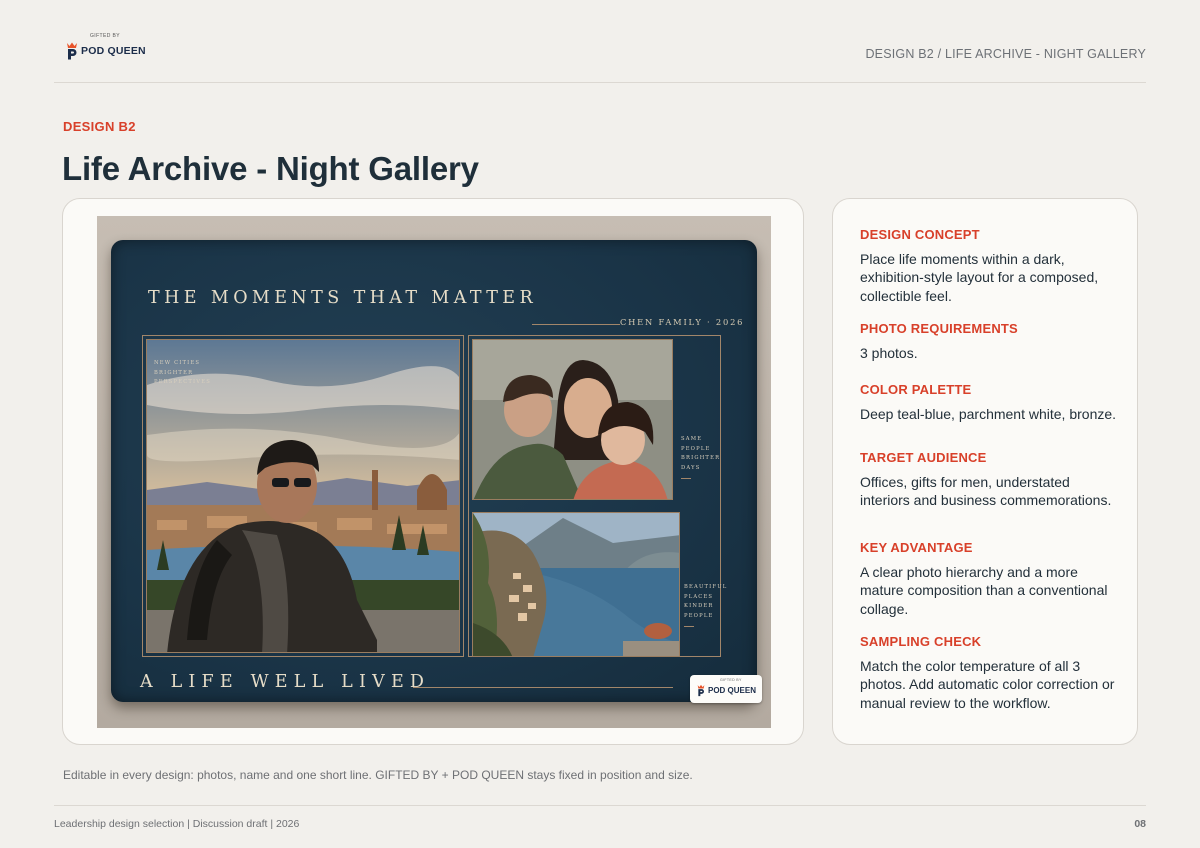  What do you see at coordinates (285, 682) in the screenshot?
I see `blanket-footer-line: A LIFE WELL LIVED` at bounding box center [285, 682].